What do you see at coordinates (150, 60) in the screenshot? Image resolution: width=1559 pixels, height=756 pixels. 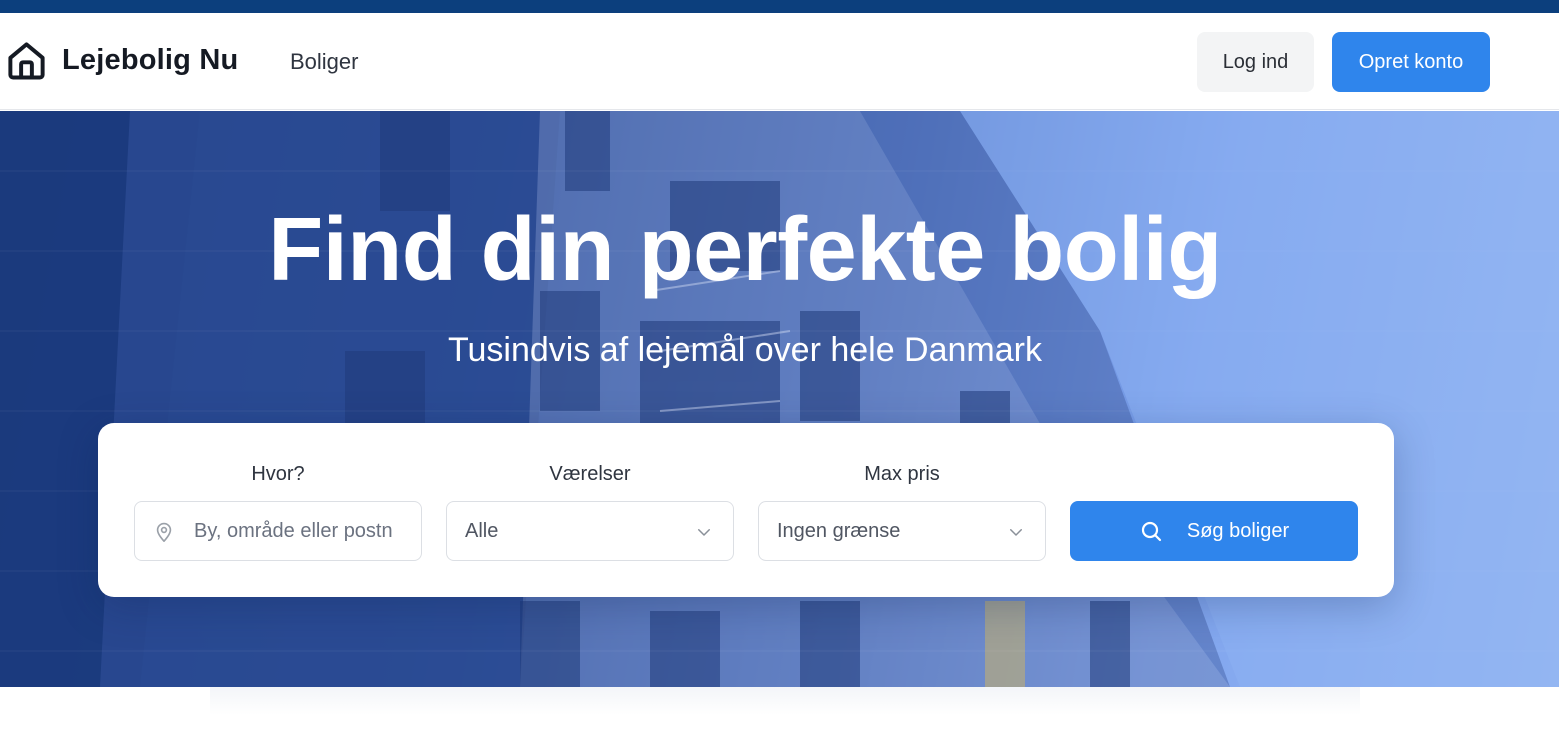 I see `brand-name: Lejebolig Nu` at bounding box center [150, 60].